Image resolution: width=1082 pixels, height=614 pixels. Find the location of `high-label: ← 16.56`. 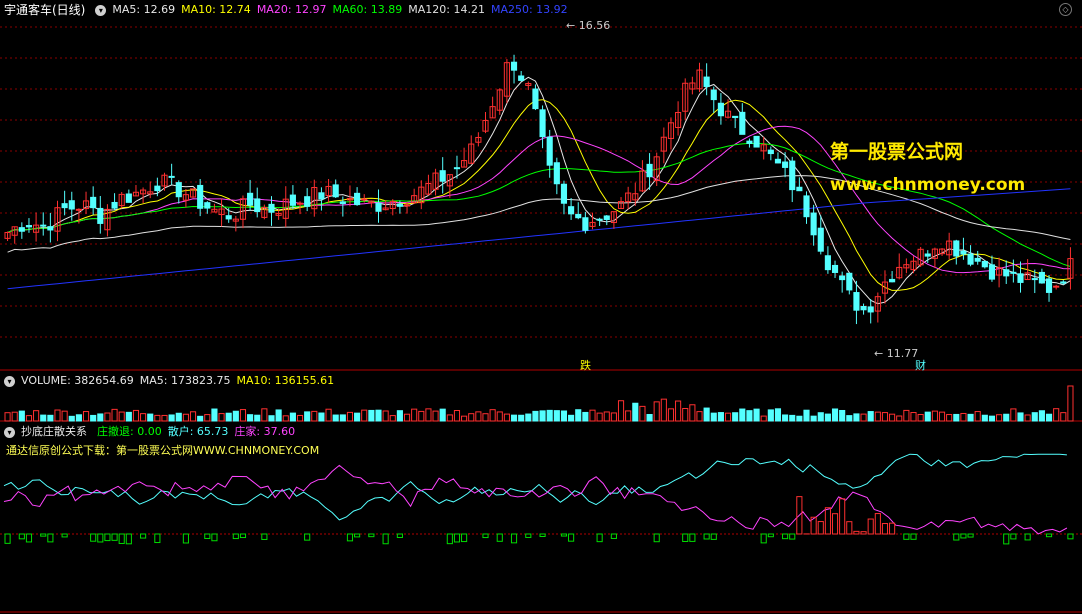

high-label: ← 16.56 is located at coordinates (588, 25).